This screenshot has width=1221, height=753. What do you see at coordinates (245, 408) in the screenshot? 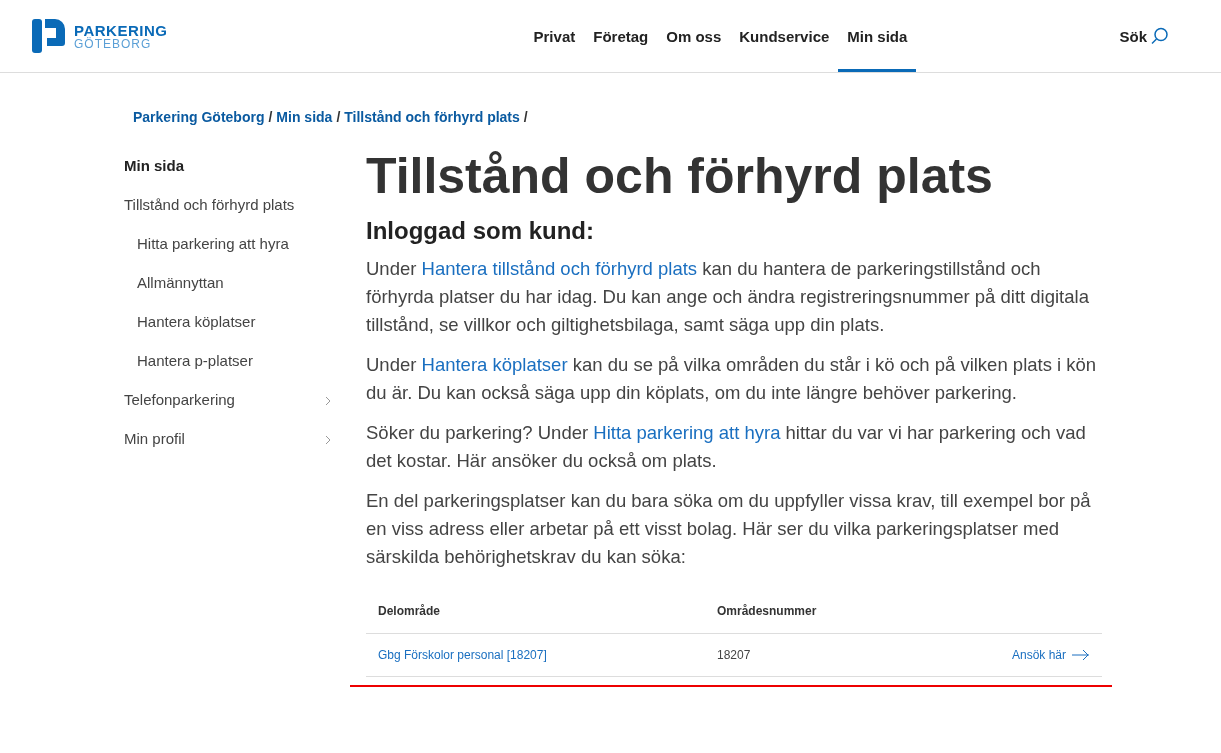
I see `sidebar-link: Telefonparkering` at bounding box center [245, 408].